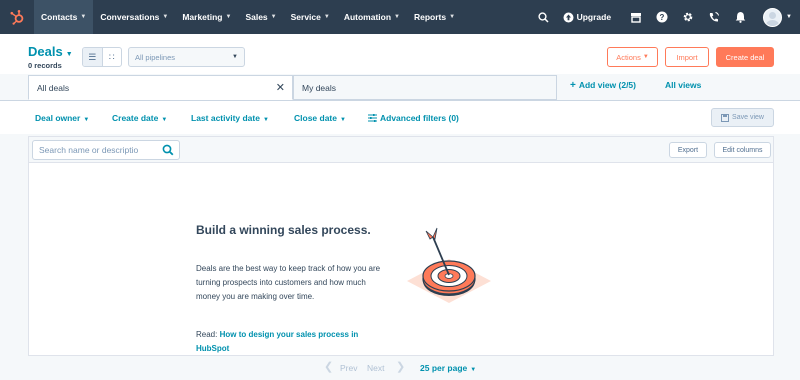 This screenshot has height=380, width=800. What do you see at coordinates (112, 57) in the screenshot?
I see `board-view-icon: ∷` at bounding box center [112, 57].